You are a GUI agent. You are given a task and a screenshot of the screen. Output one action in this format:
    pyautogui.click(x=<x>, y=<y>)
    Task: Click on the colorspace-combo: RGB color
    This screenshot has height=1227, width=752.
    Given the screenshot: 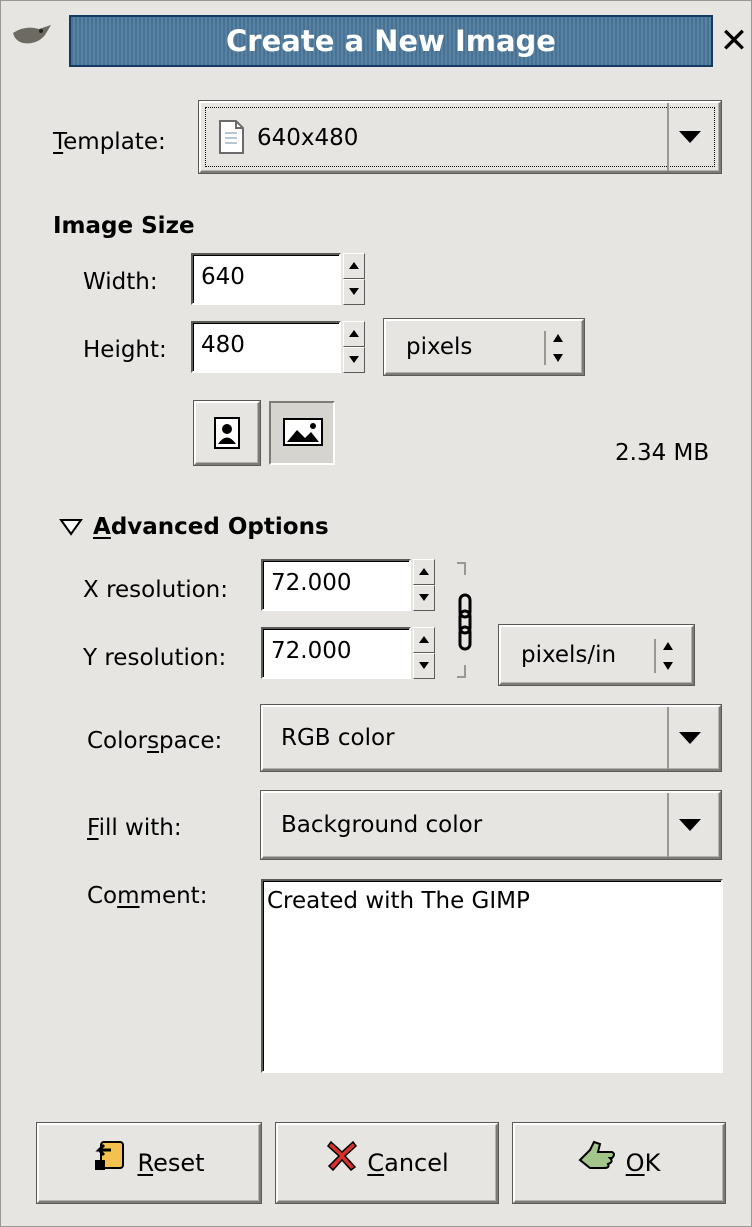 What is the action you would take?
    pyautogui.click(x=491, y=738)
    